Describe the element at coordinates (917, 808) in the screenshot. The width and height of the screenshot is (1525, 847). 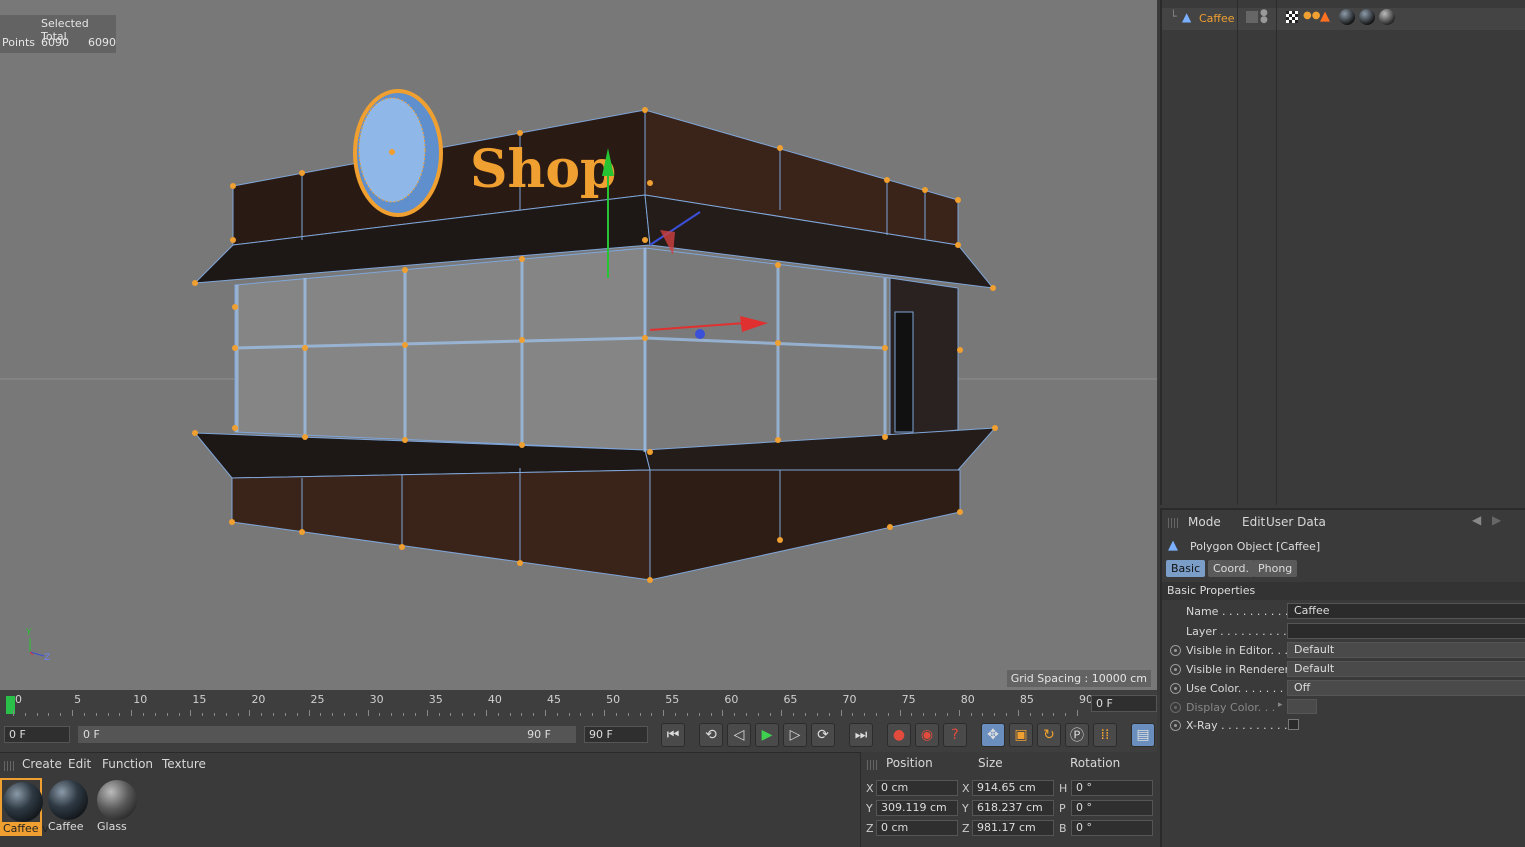
I see `position-y-field: 309.119 cm` at that location.